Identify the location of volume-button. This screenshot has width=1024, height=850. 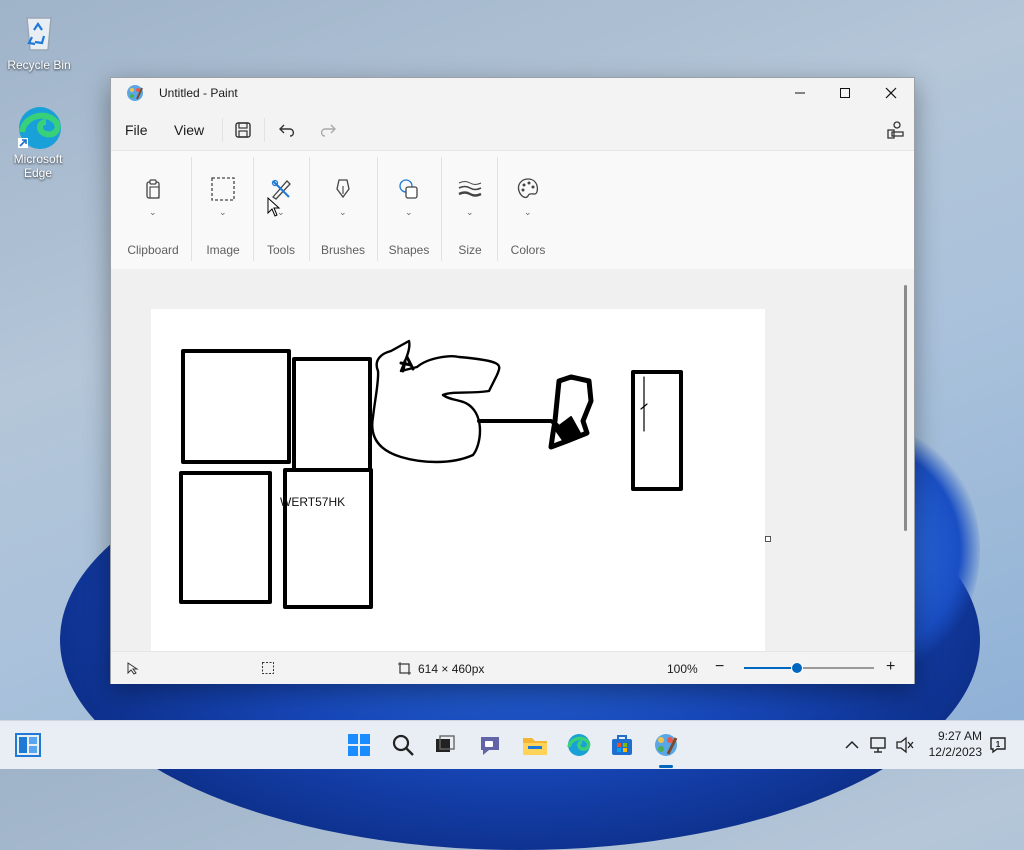
(905, 745).